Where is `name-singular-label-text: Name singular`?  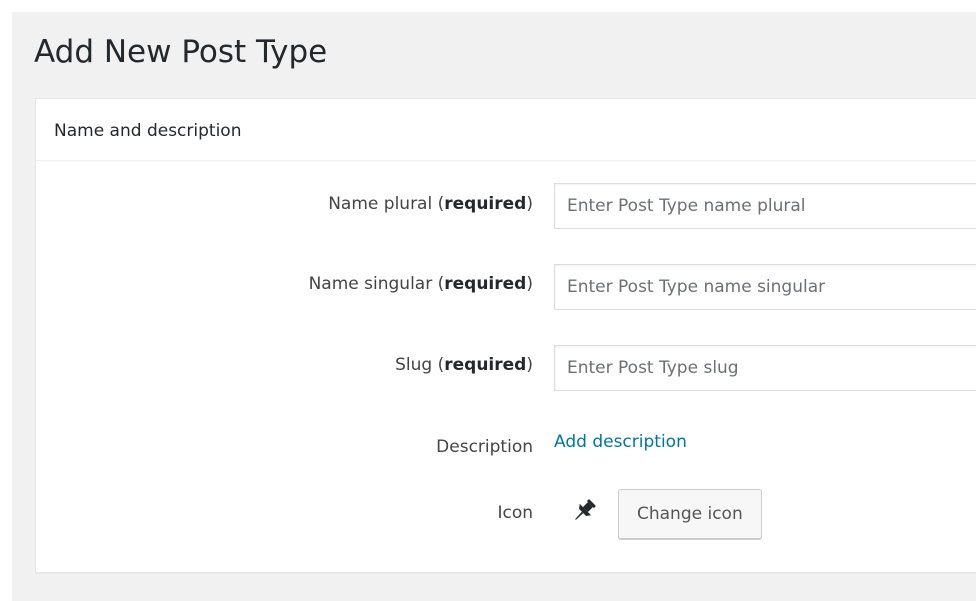
name-singular-label-text: Name singular is located at coordinates (370, 284).